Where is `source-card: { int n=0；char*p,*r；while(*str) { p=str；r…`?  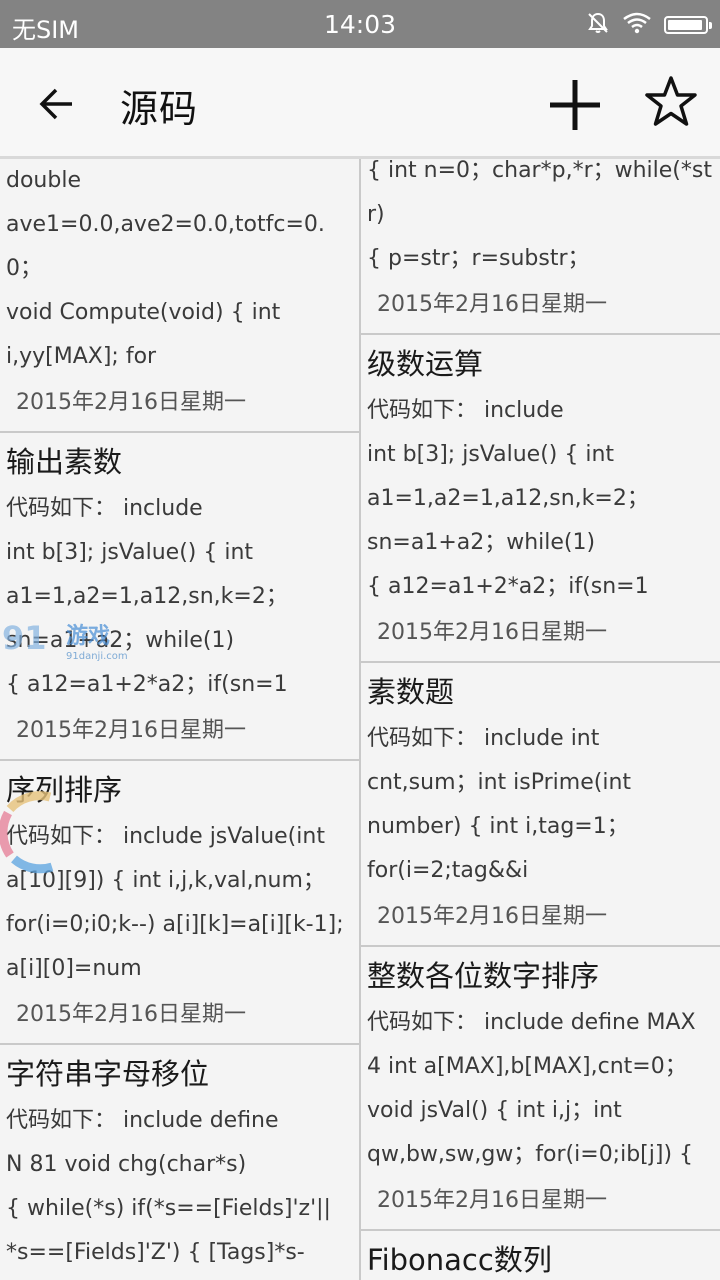 source-card: { int n=0；char*p,*r；while(*str) { p=str；r… is located at coordinates (540, 247).